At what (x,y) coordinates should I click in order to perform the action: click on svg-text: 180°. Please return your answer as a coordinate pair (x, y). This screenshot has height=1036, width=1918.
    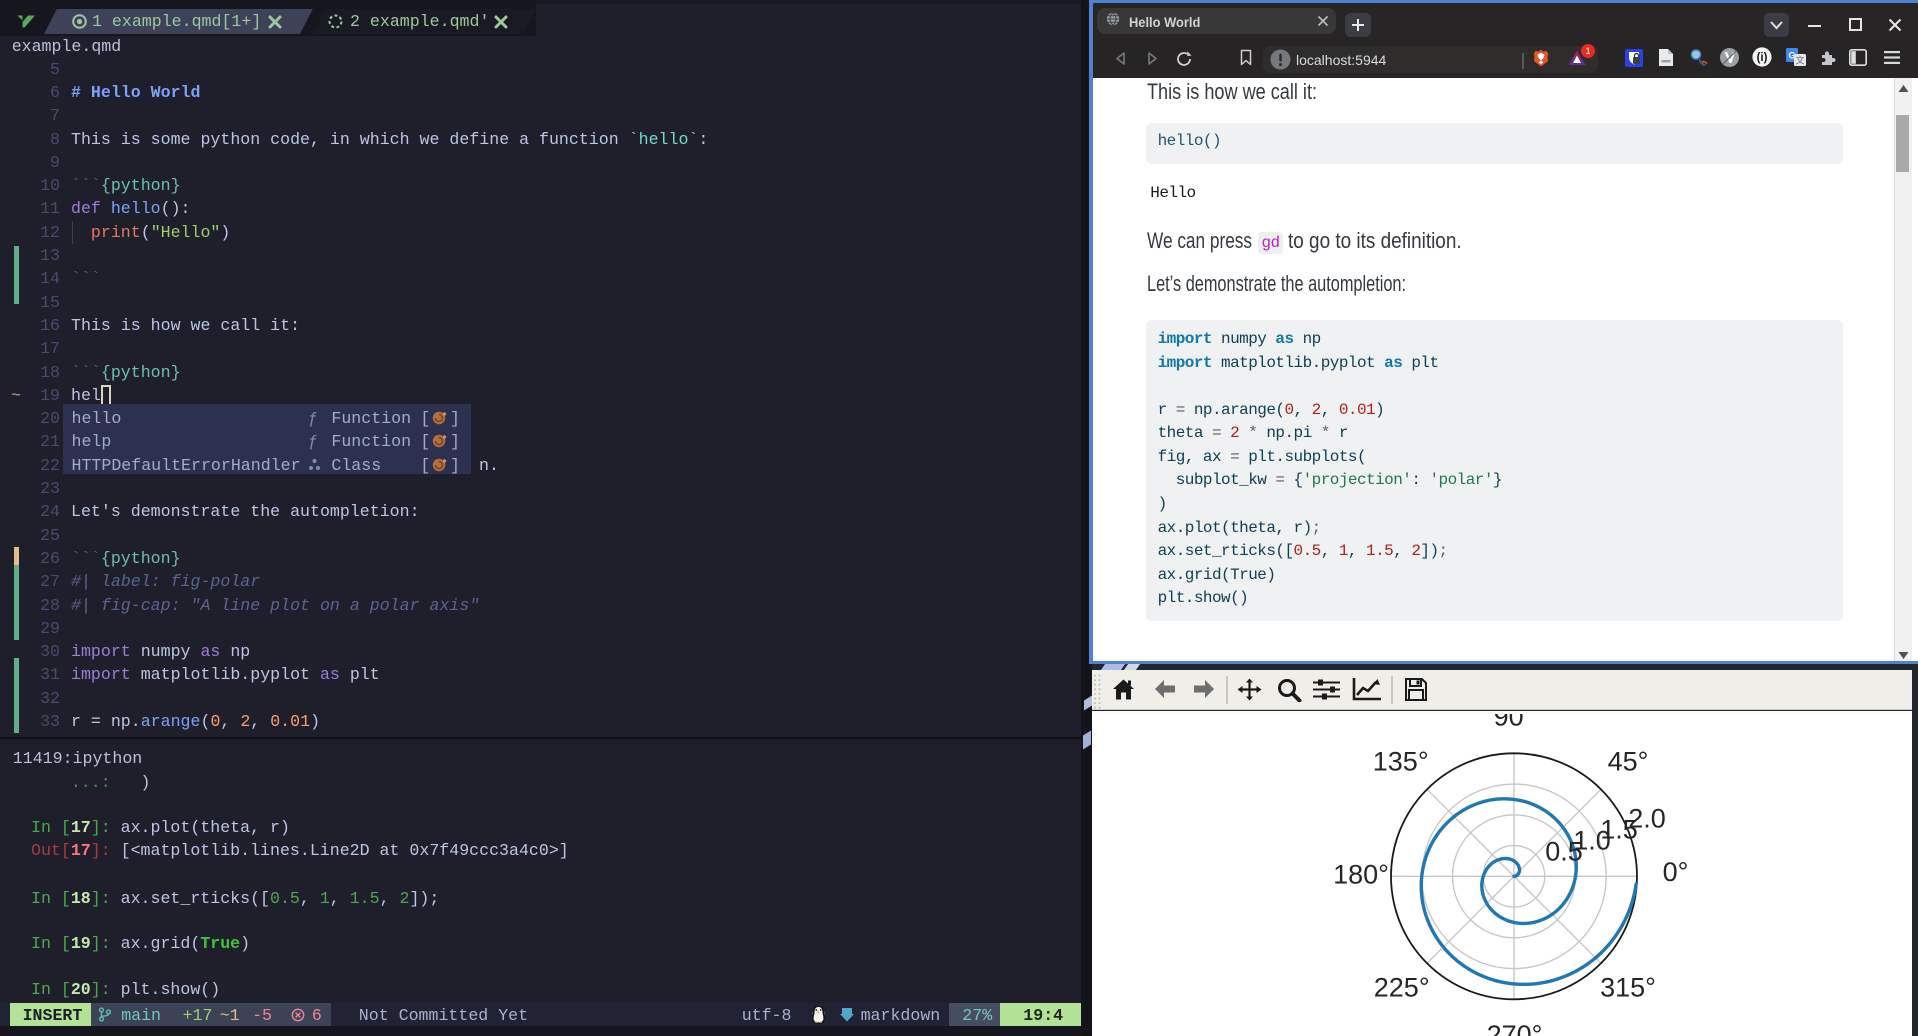
    Looking at the image, I should click on (1361, 875).